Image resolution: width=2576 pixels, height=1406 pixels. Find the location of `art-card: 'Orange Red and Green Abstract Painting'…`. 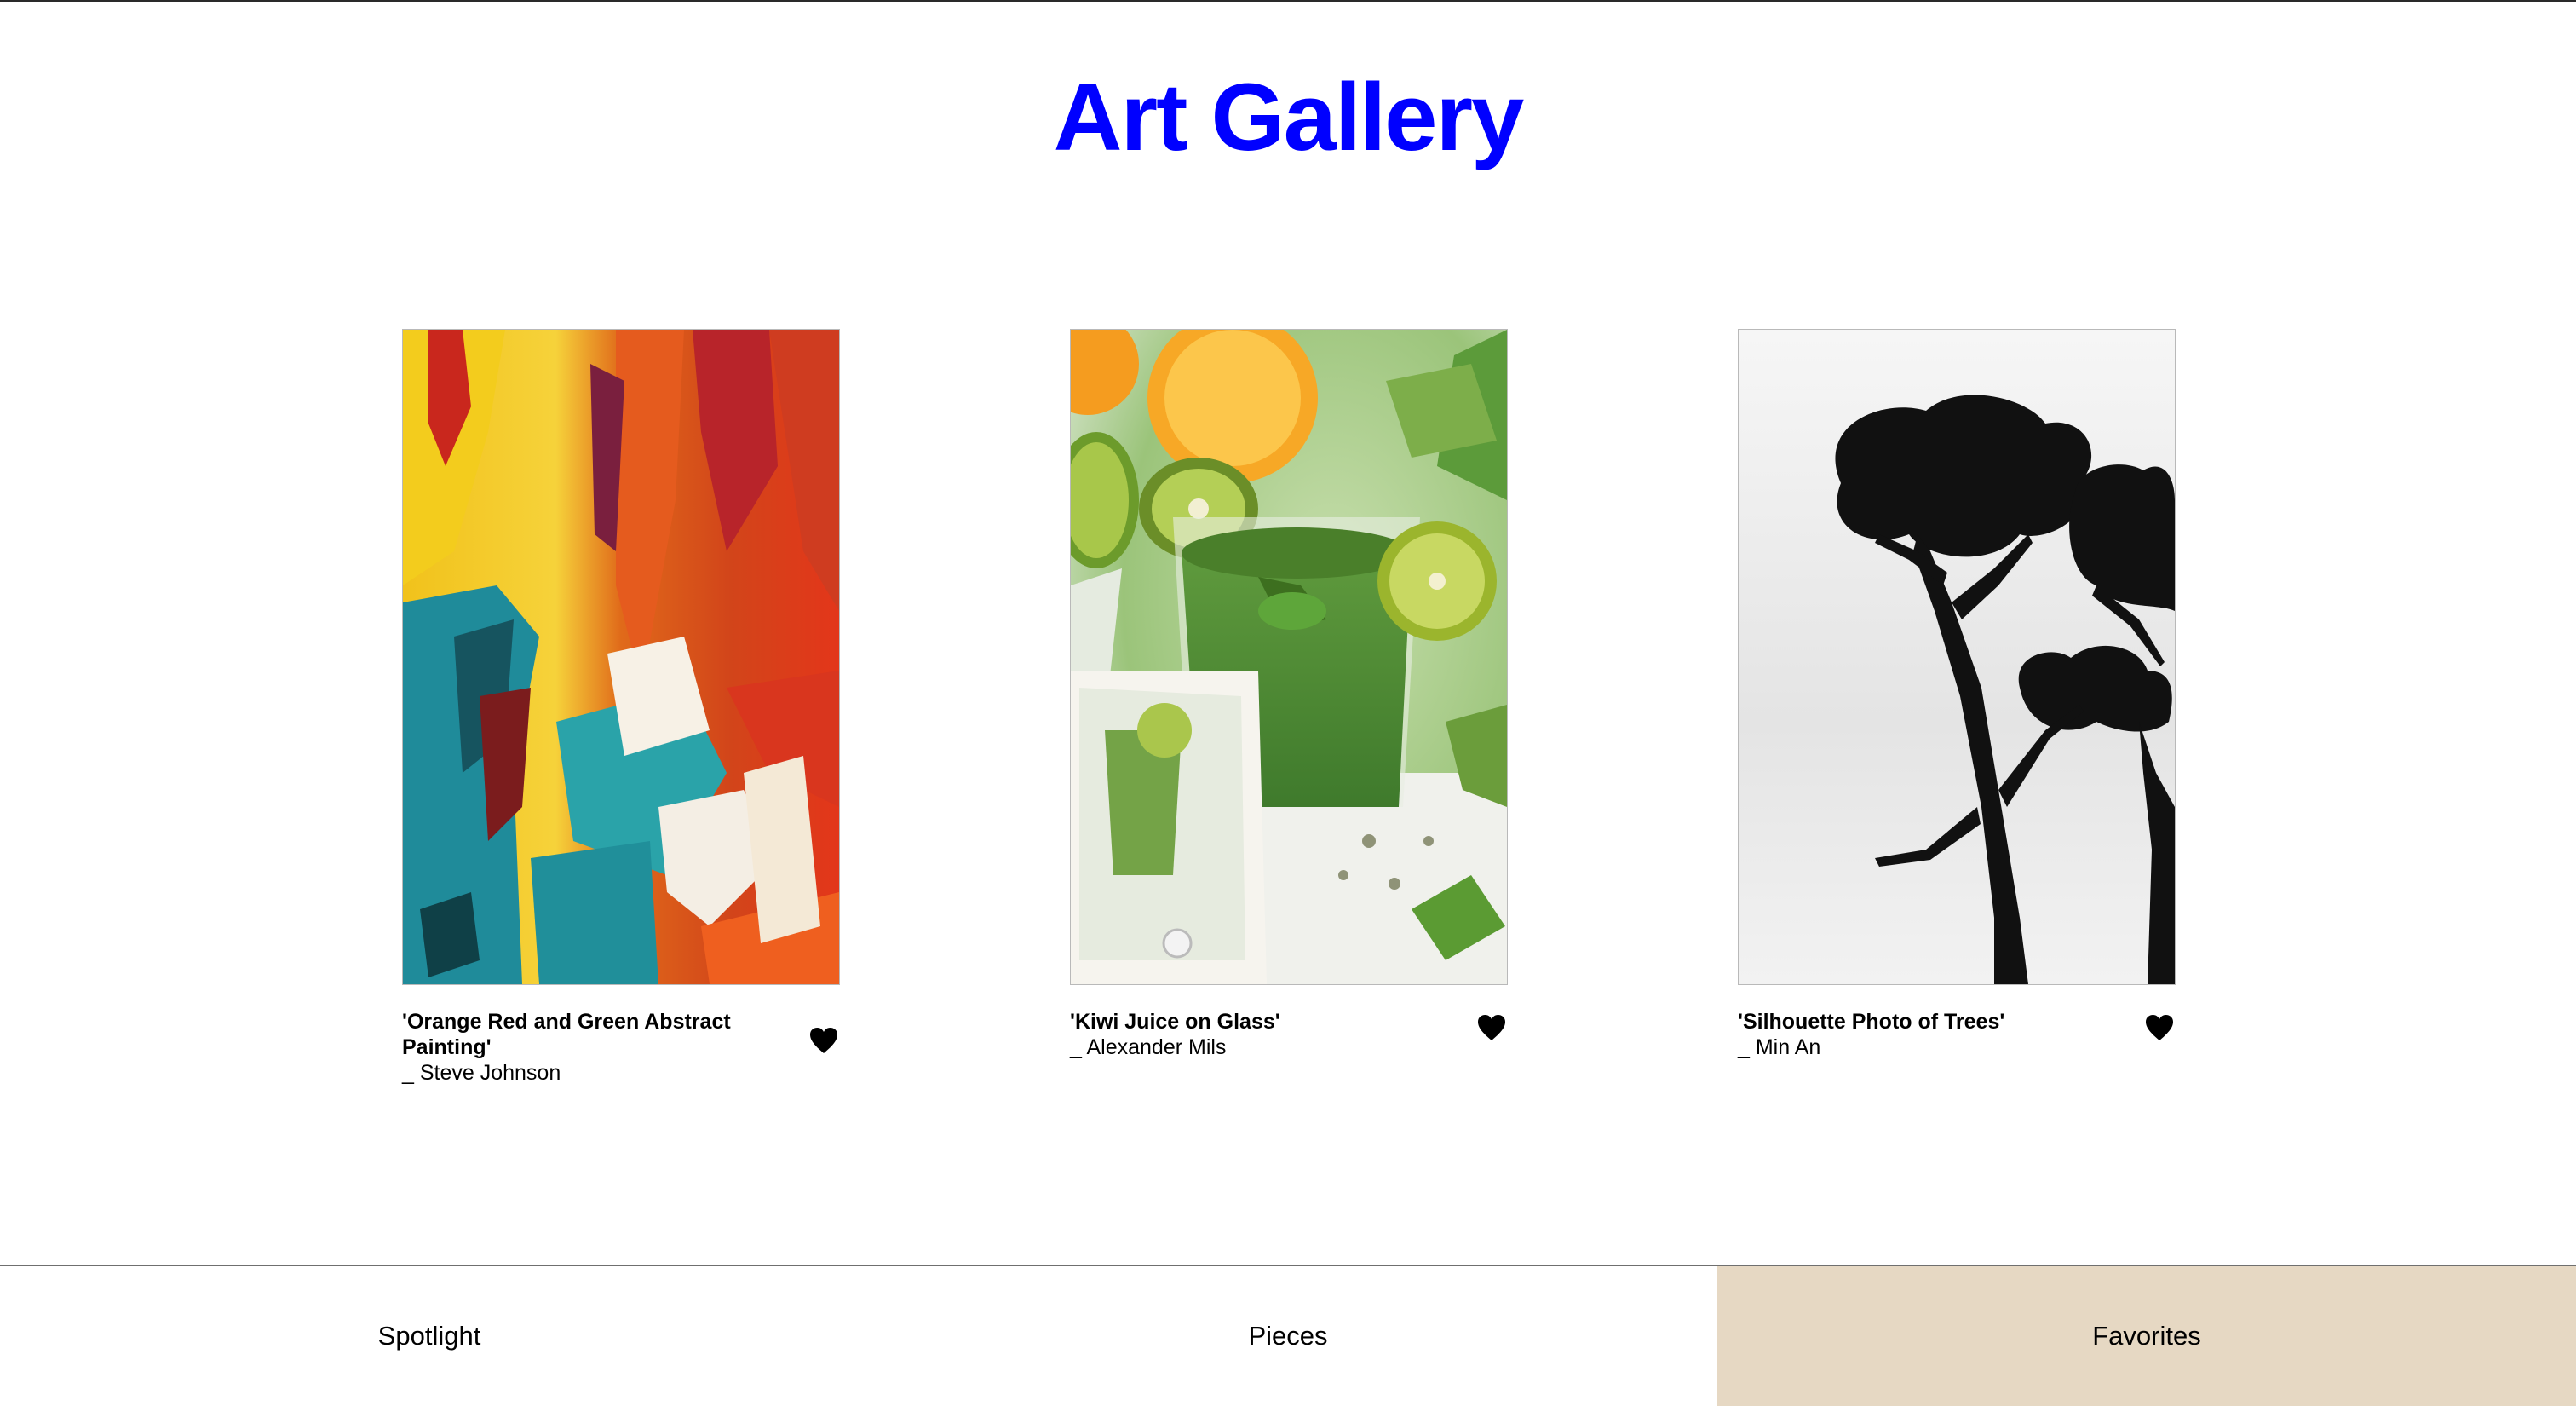

art-card: 'Orange Red and Green Abstract Painting'… is located at coordinates (621, 707).